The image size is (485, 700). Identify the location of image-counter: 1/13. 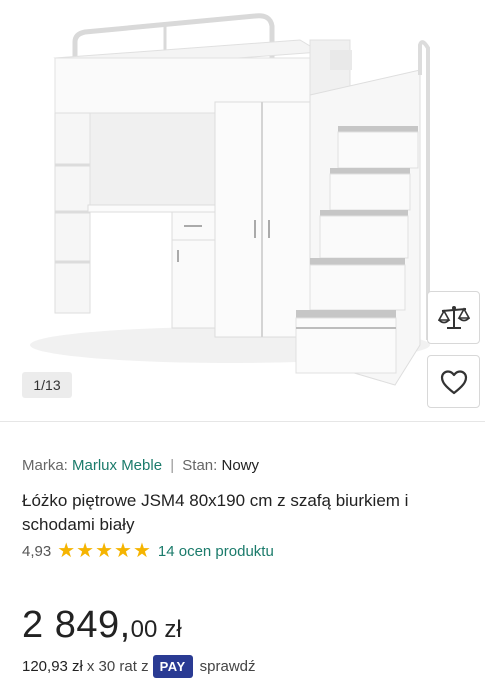
(47, 385).